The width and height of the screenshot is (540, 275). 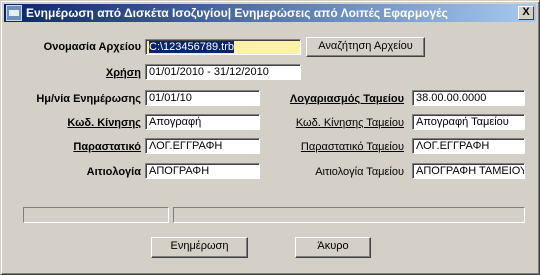 I want to click on status-panel-left, so click(x=96, y=215).